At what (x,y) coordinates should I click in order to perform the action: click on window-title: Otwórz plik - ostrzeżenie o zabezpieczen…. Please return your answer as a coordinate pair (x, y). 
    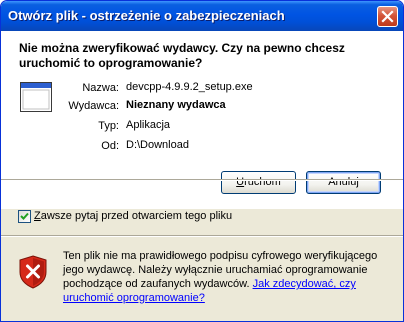
    Looking at the image, I should click on (146, 15).